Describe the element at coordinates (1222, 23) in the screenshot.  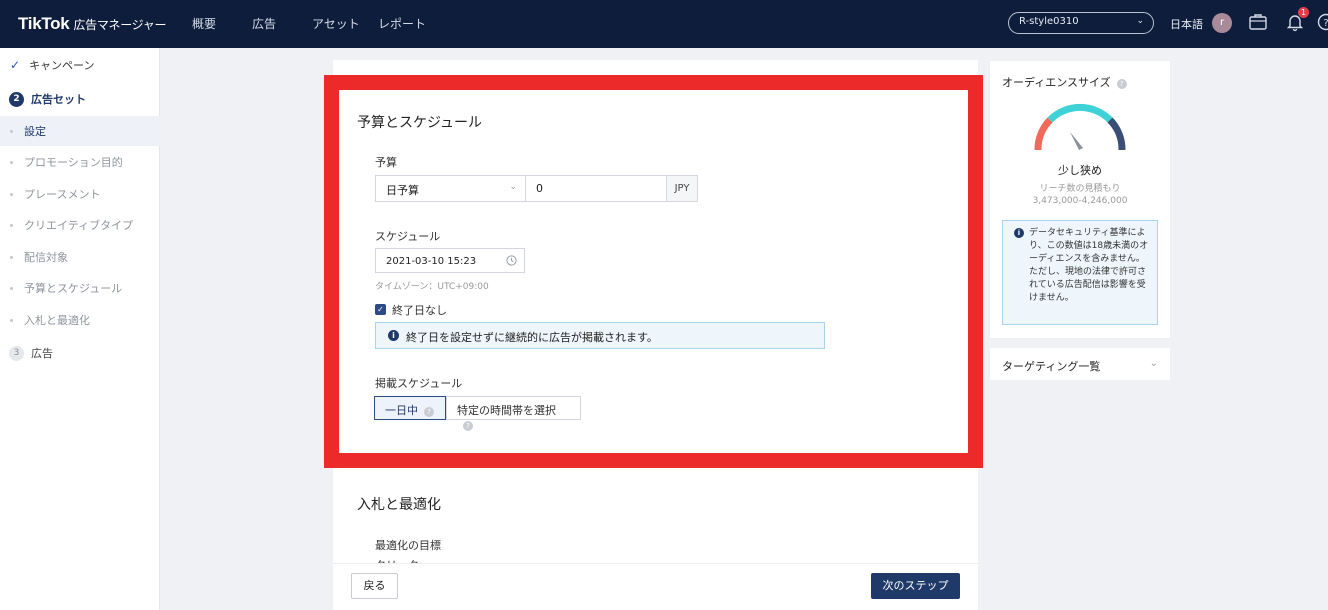
I see `avatar: r` at that location.